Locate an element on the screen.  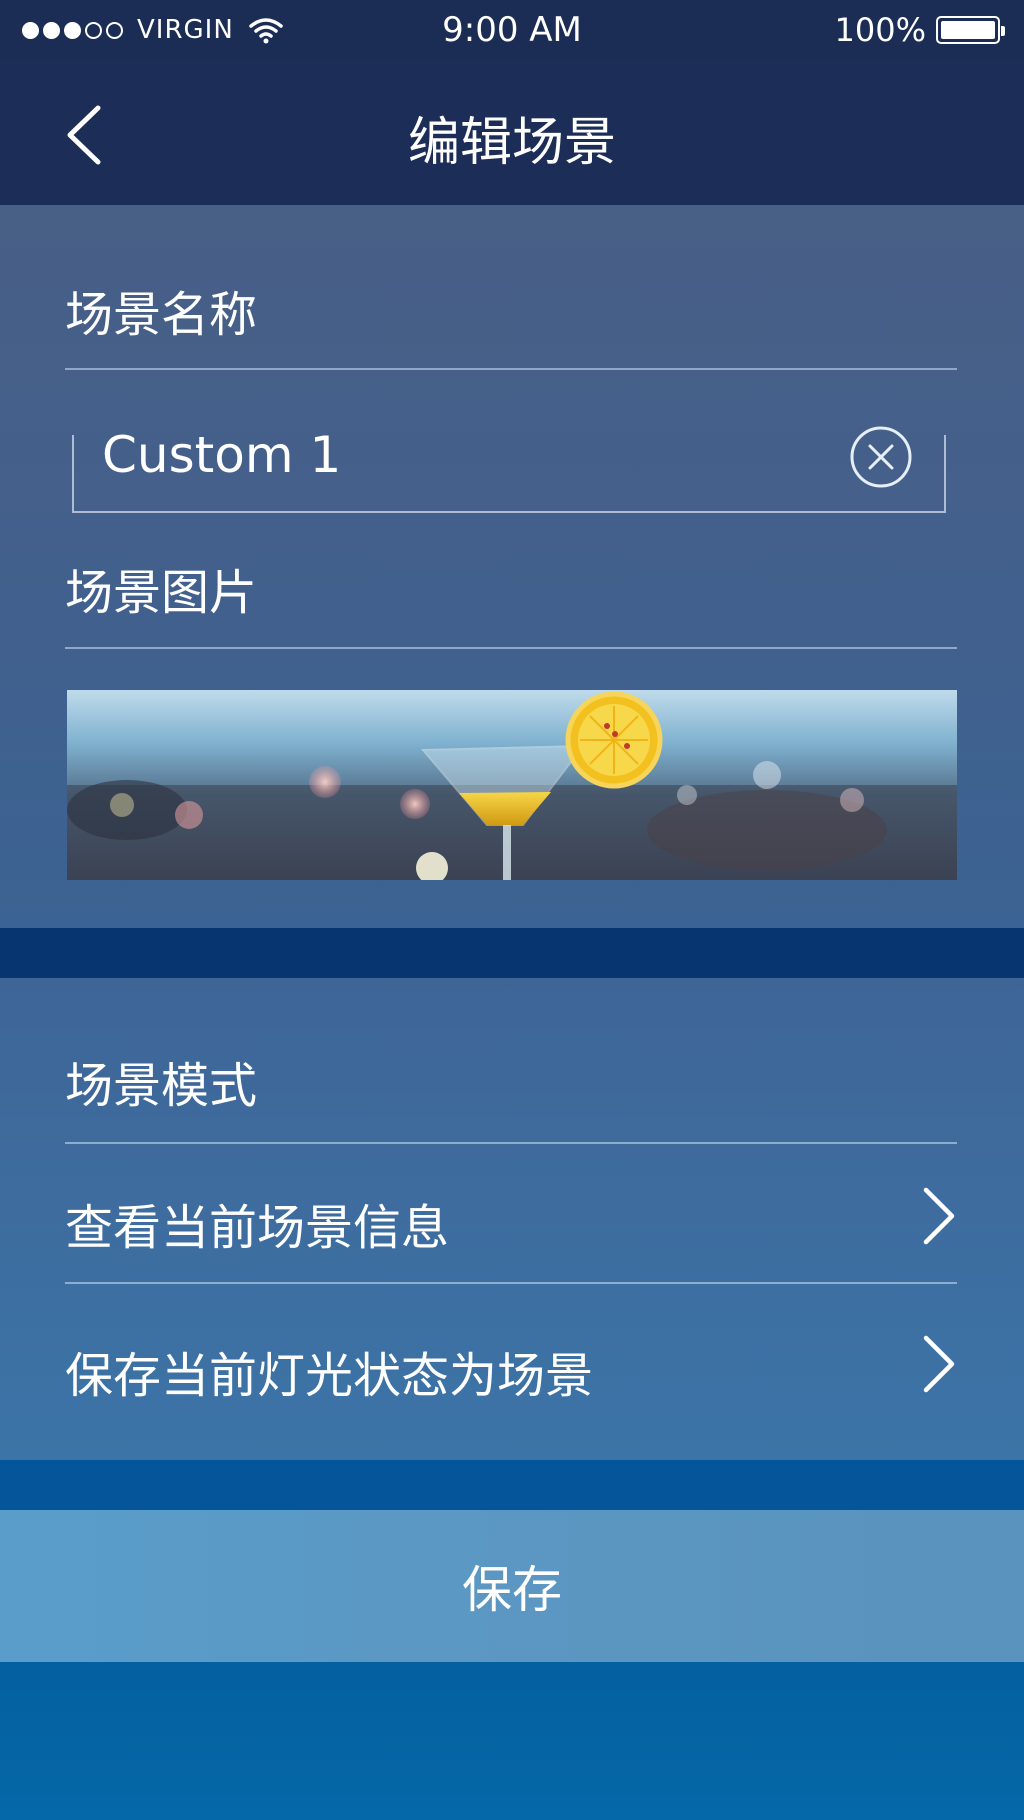
status-right: 100% is located at coordinates (919, 30).